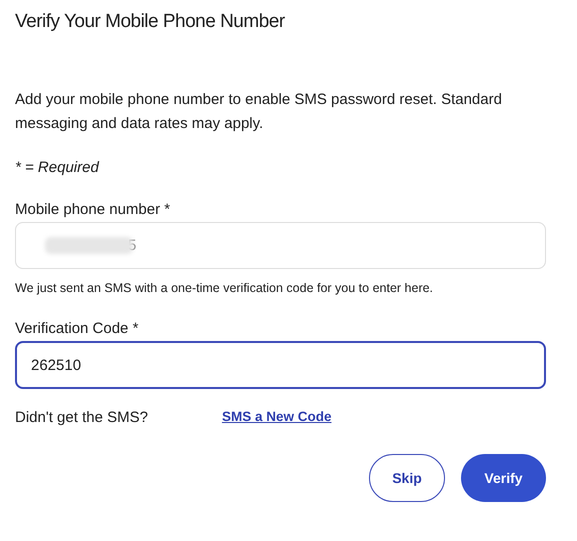 The height and width of the screenshot is (541, 577). Describe the element at coordinates (93, 209) in the screenshot. I see `field-label: Mobile phone number *` at that location.